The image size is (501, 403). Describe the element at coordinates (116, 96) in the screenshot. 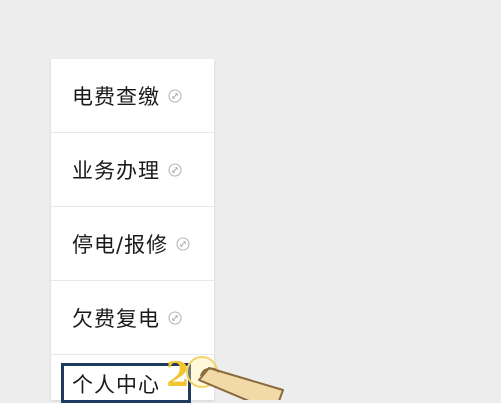

I see `menu-item-label: 电费查缴` at that location.